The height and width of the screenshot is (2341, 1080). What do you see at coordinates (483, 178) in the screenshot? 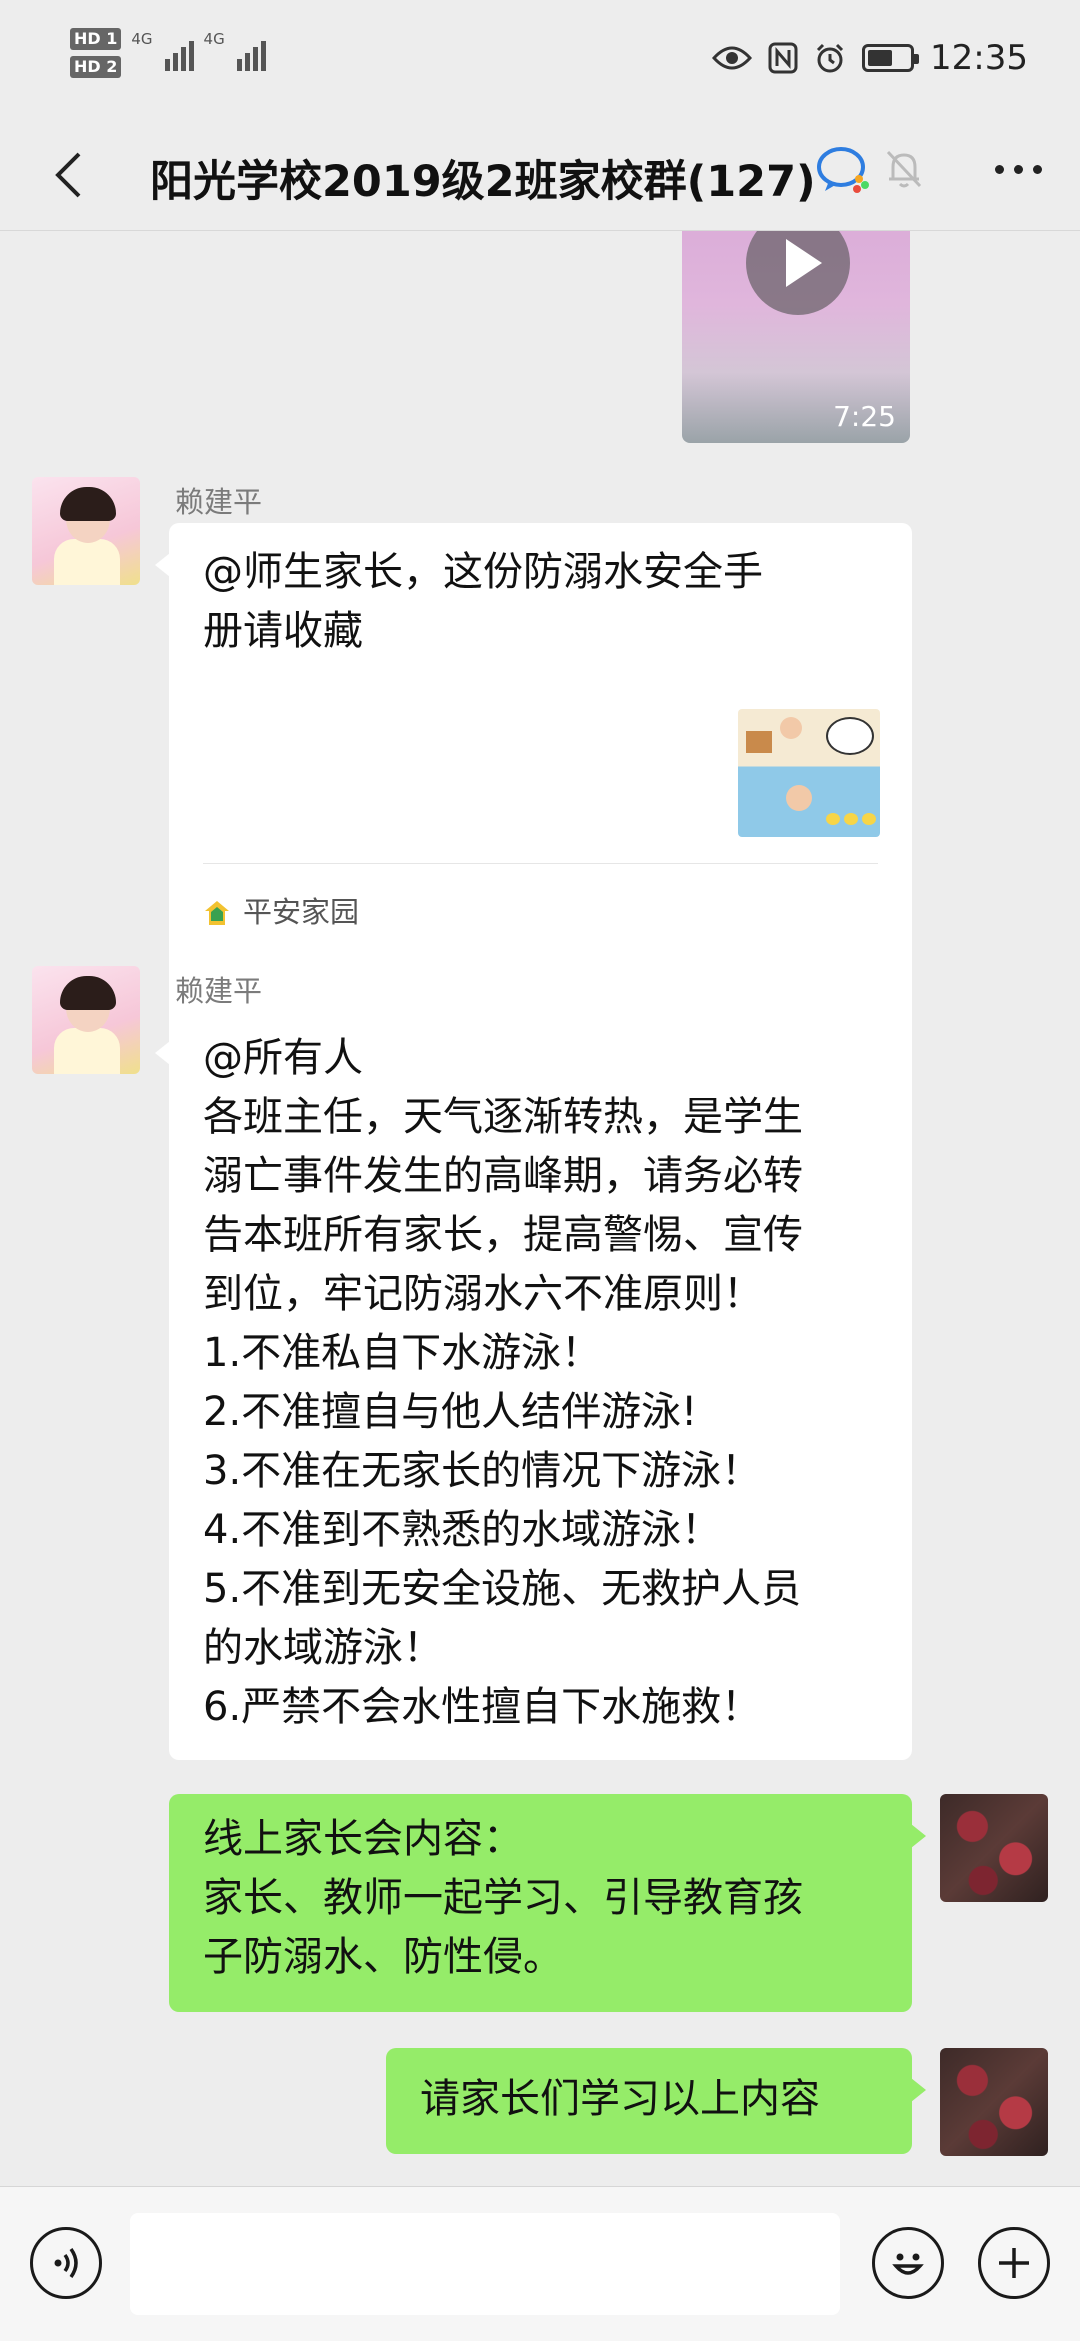
I see `chat-title: 阳光学校2019级2班家校群(127)` at bounding box center [483, 178].